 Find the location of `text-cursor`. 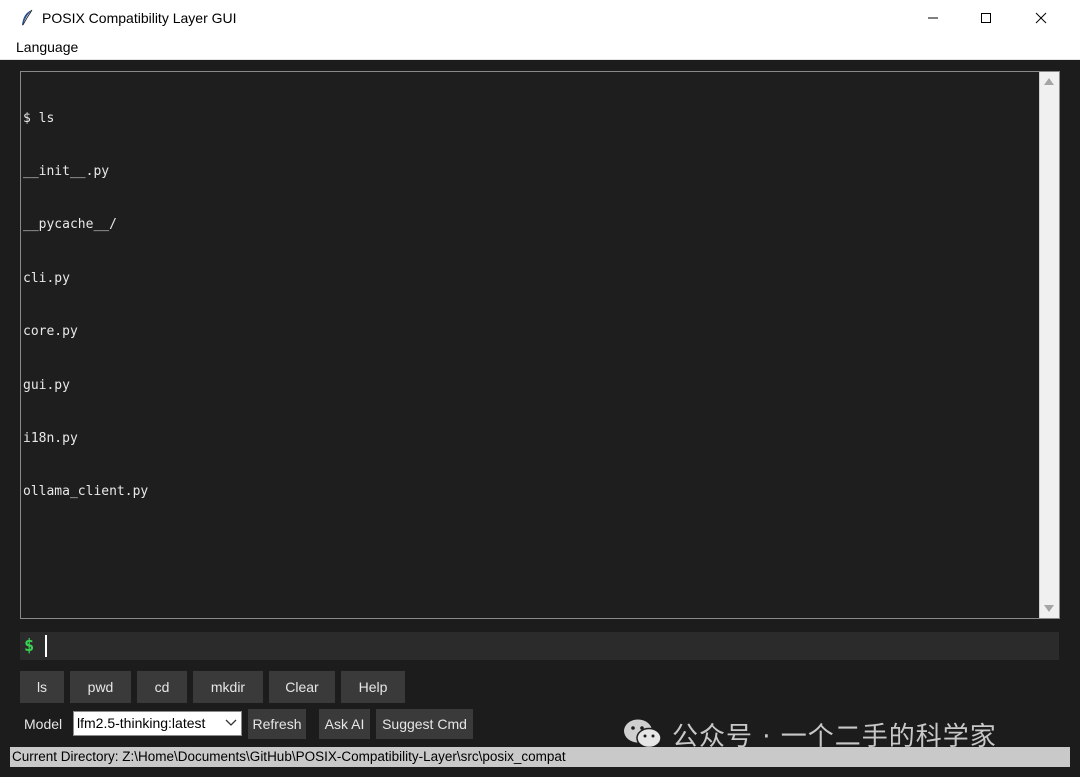

text-cursor is located at coordinates (46, 646).